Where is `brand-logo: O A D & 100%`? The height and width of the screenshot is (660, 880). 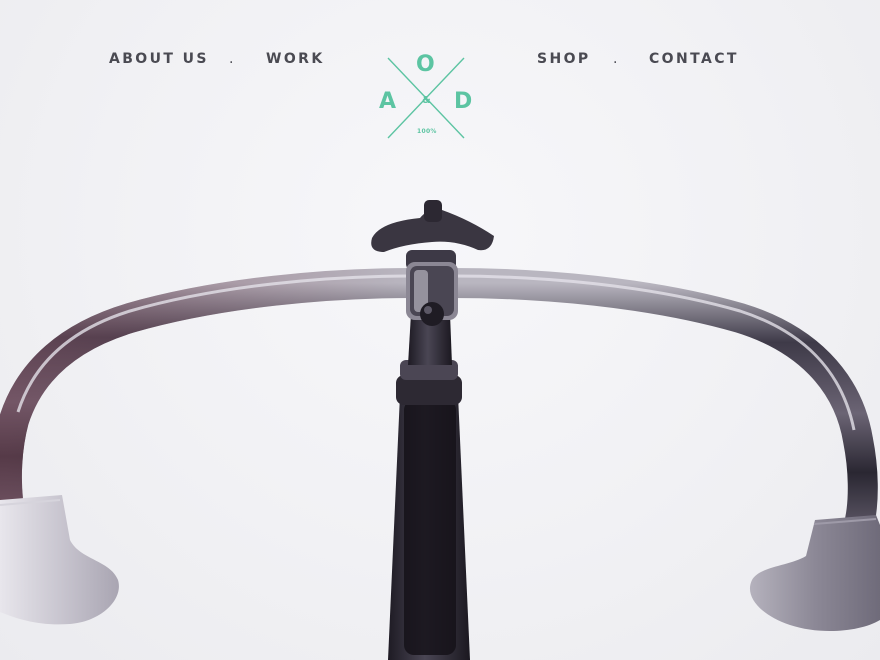
brand-logo: O A D & 100% is located at coordinates (426, 98).